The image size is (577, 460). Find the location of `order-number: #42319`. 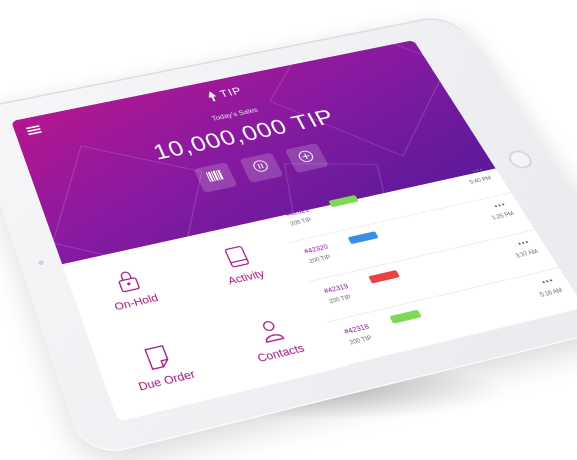

order-number: #42319 is located at coordinates (336, 289).